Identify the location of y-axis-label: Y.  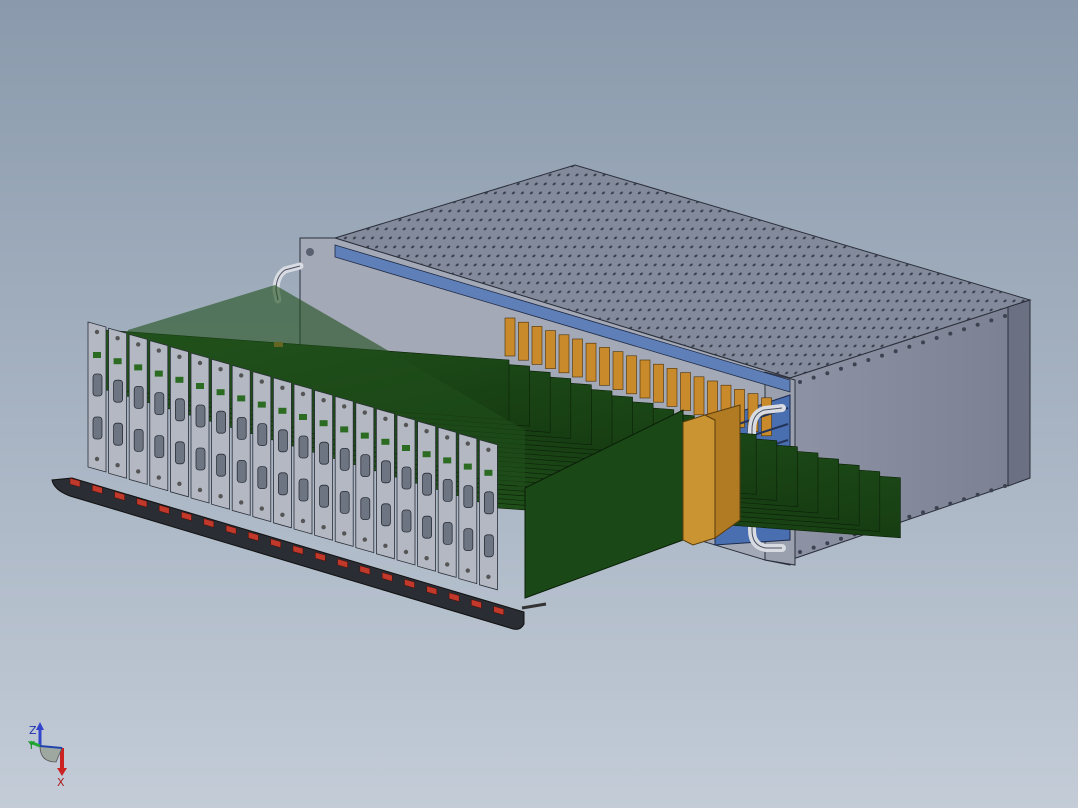
(31, 745).